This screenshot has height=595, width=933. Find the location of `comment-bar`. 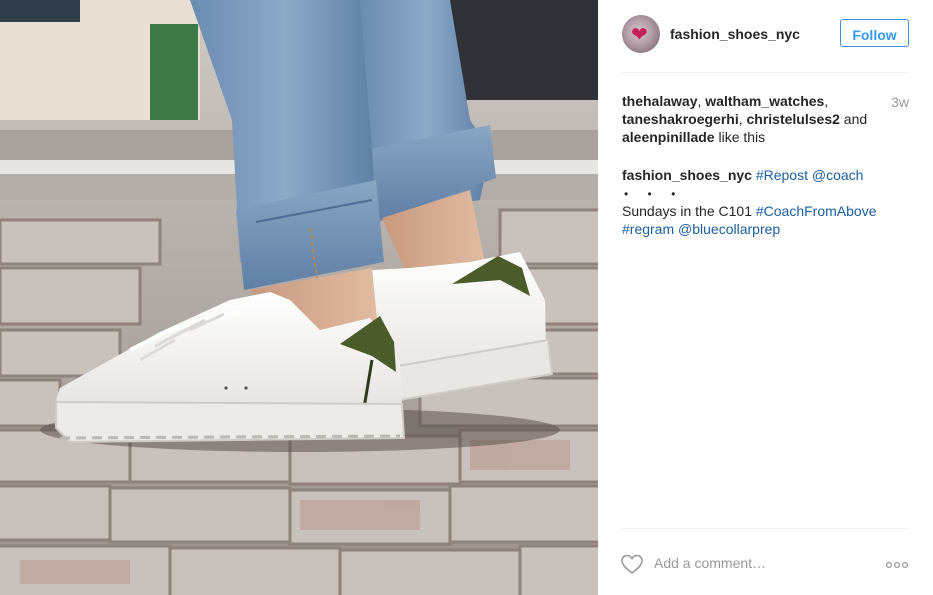

comment-bar is located at coordinates (764, 556).